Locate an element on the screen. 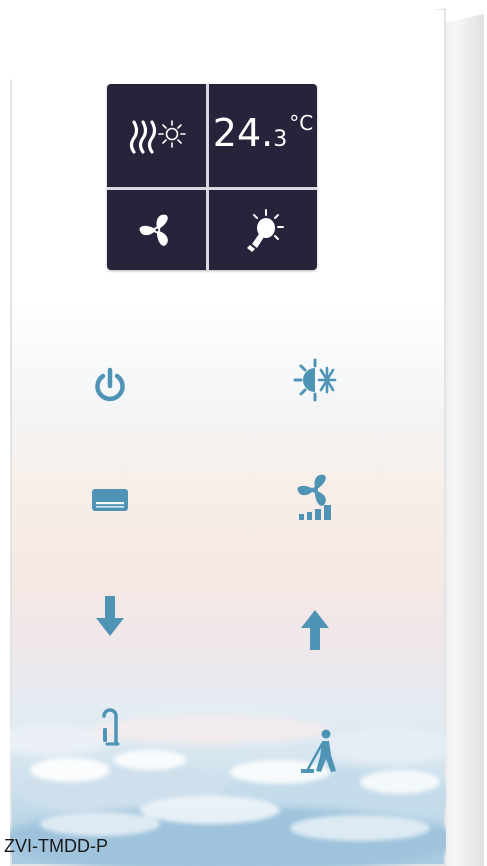 The width and height of the screenshot is (487, 866). model-caption: ZVI-TMDD-P is located at coordinates (56, 846).